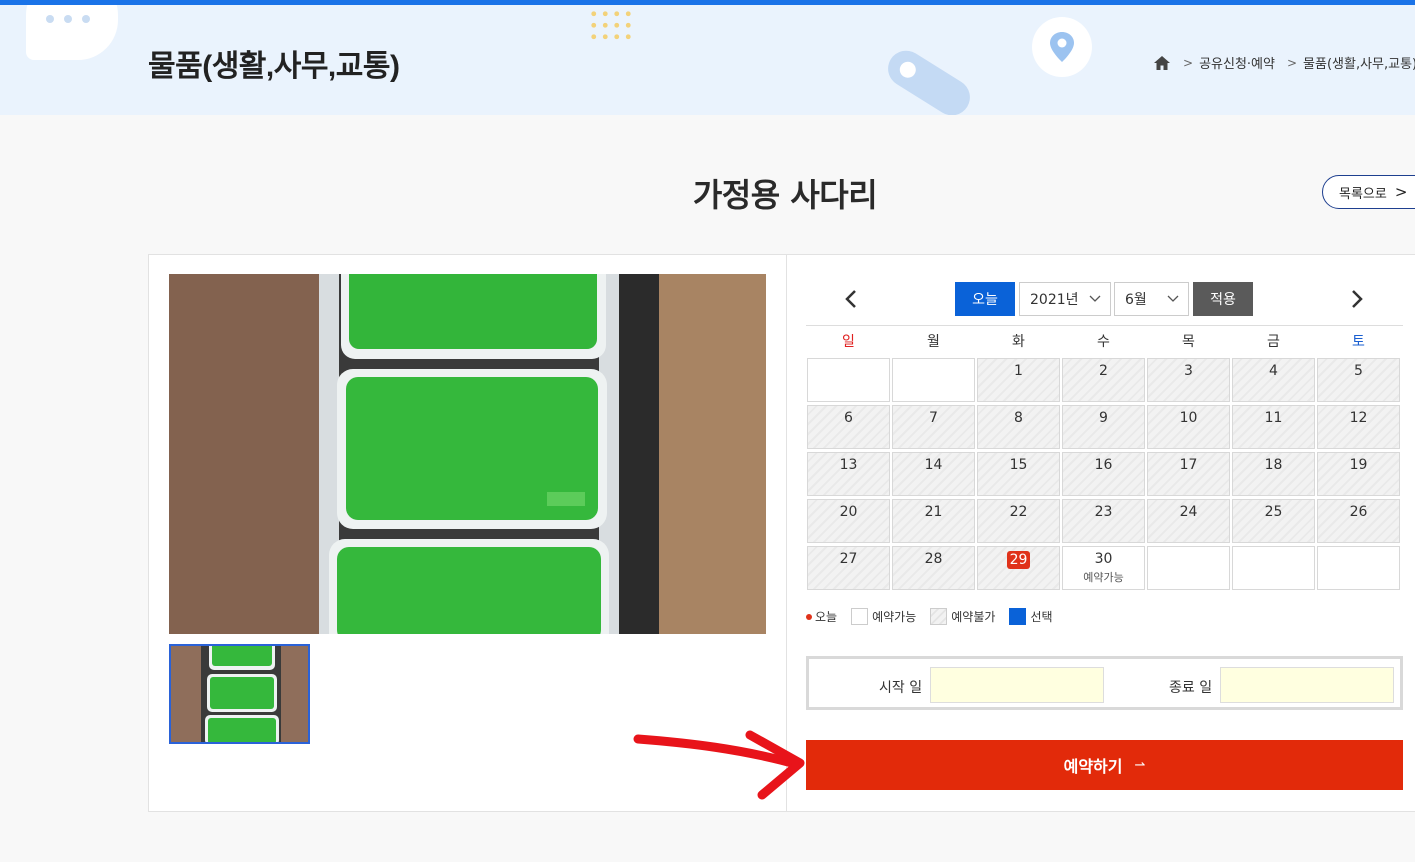 Image resolution: width=1415 pixels, height=862 pixels. I want to click on calendar-day: 9, so click(1103, 427).